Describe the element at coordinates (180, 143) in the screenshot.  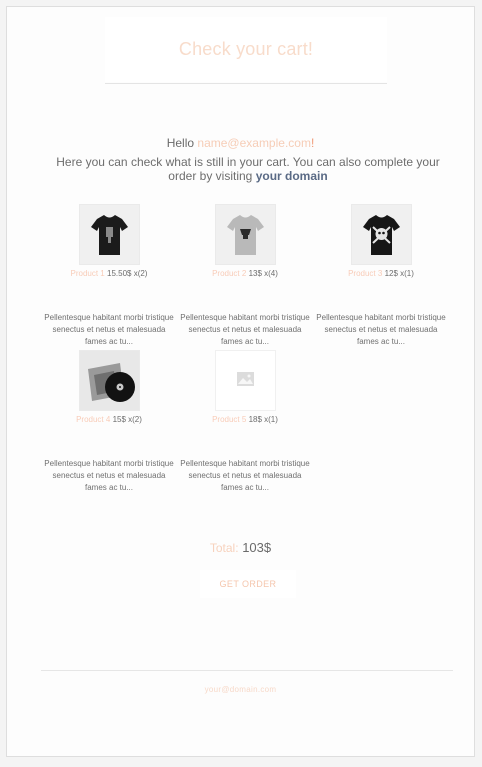
I see `greeting-hello: Hello` at that location.